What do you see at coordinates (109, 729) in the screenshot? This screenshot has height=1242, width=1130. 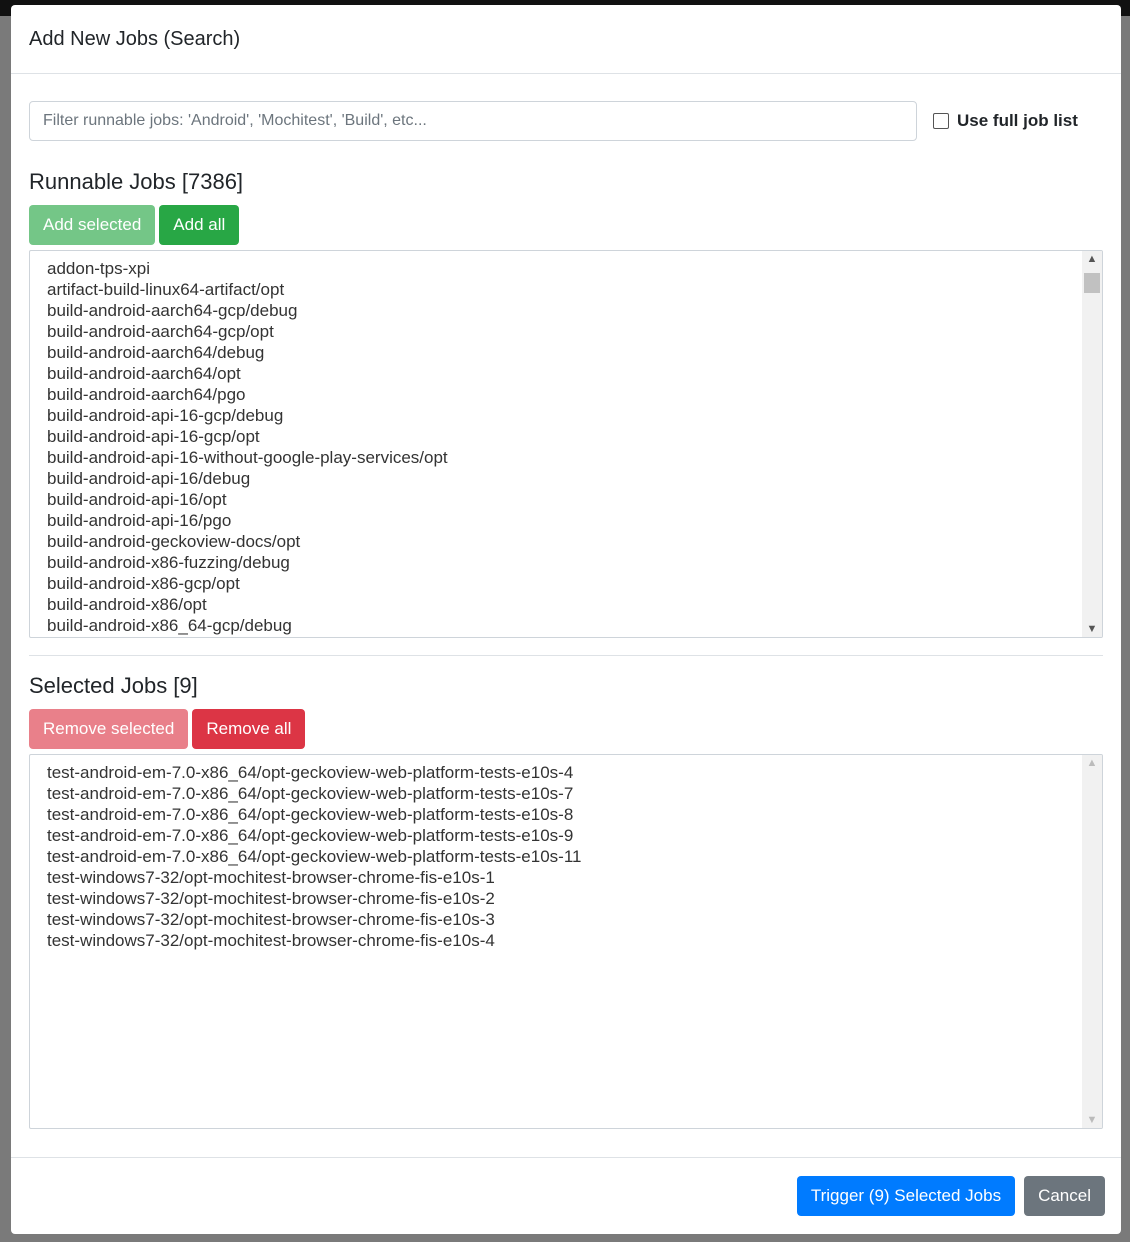 I see `remove-selected-button: Remove selected` at bounding box center [109, 729].